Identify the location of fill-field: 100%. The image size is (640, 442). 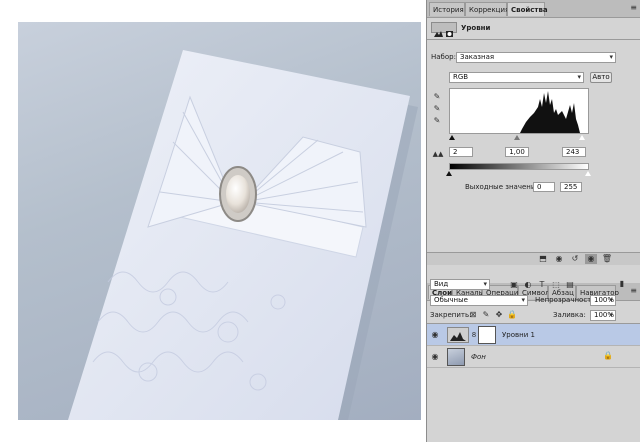
(603, 315).